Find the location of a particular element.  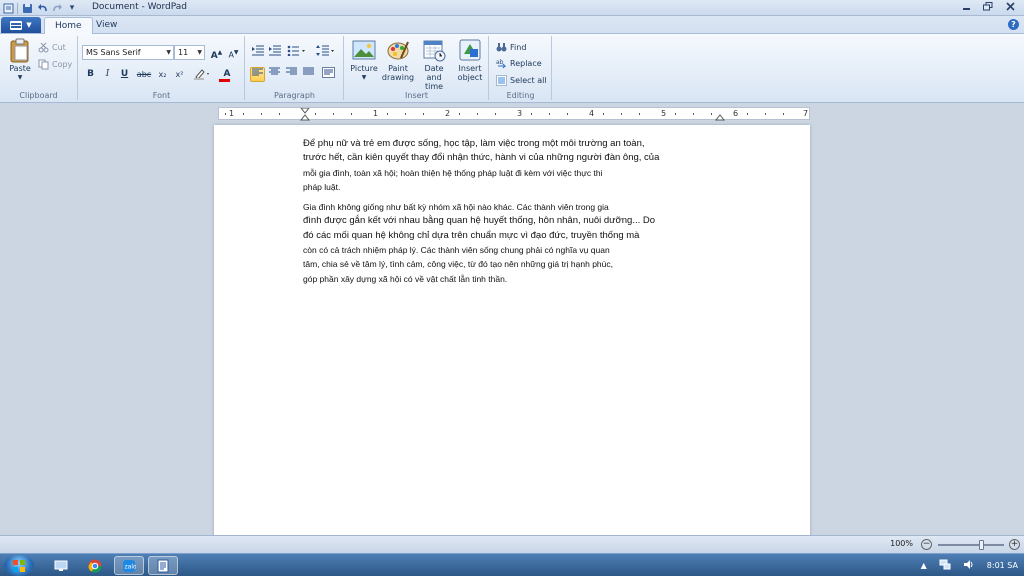

chrome-taskbar-button is located at coordinates (95, 565).